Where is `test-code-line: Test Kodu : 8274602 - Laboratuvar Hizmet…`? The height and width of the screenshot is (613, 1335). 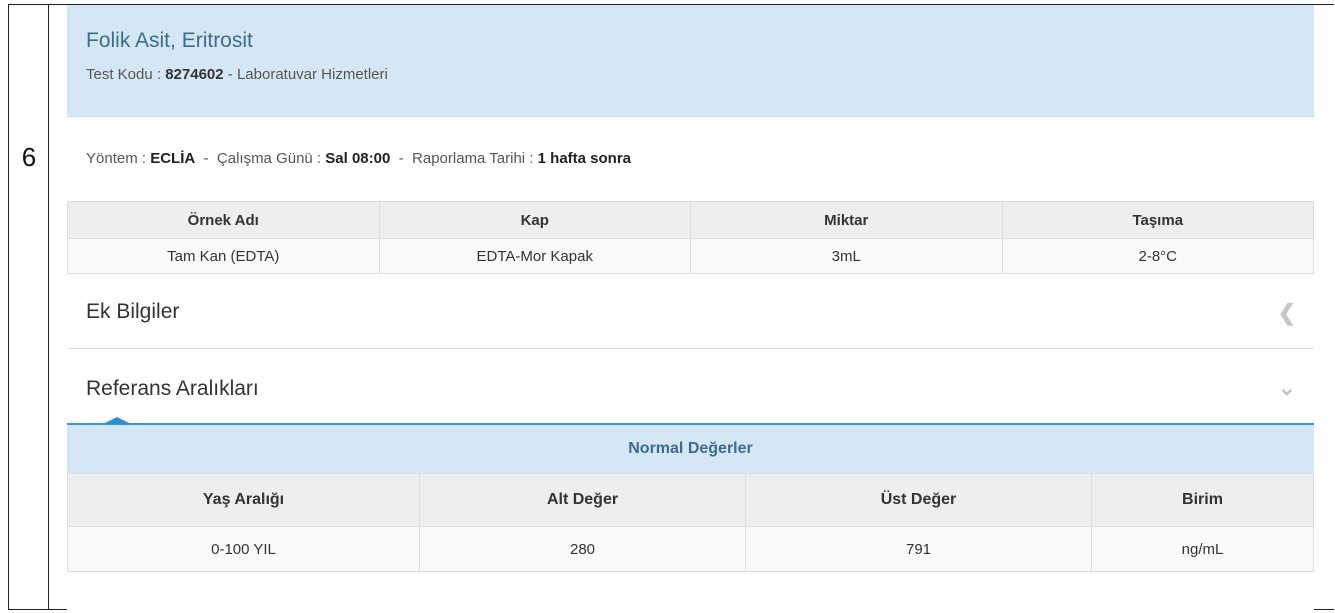 test-code-line: Test Kodu : 8274602 - Laboratuvar Hizmet… is located at coordinates (700, 74).